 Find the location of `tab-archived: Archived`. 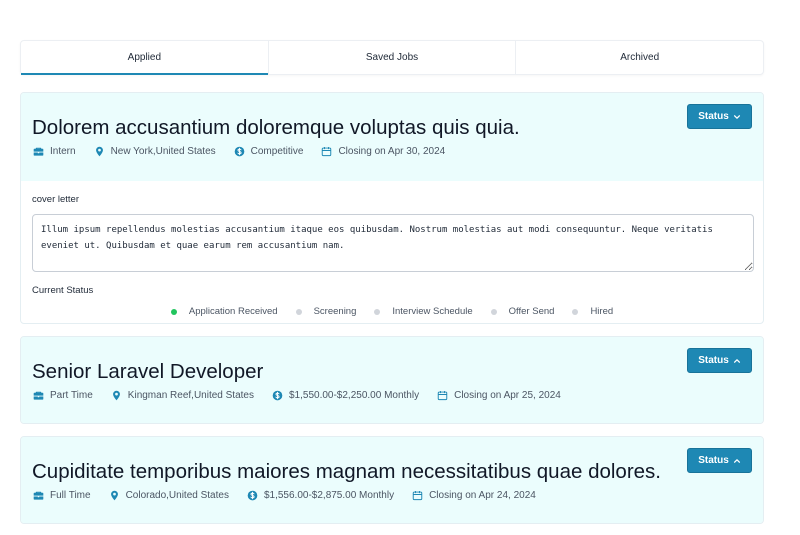

tab-archived: Archived is located at coordinates (639, 57).